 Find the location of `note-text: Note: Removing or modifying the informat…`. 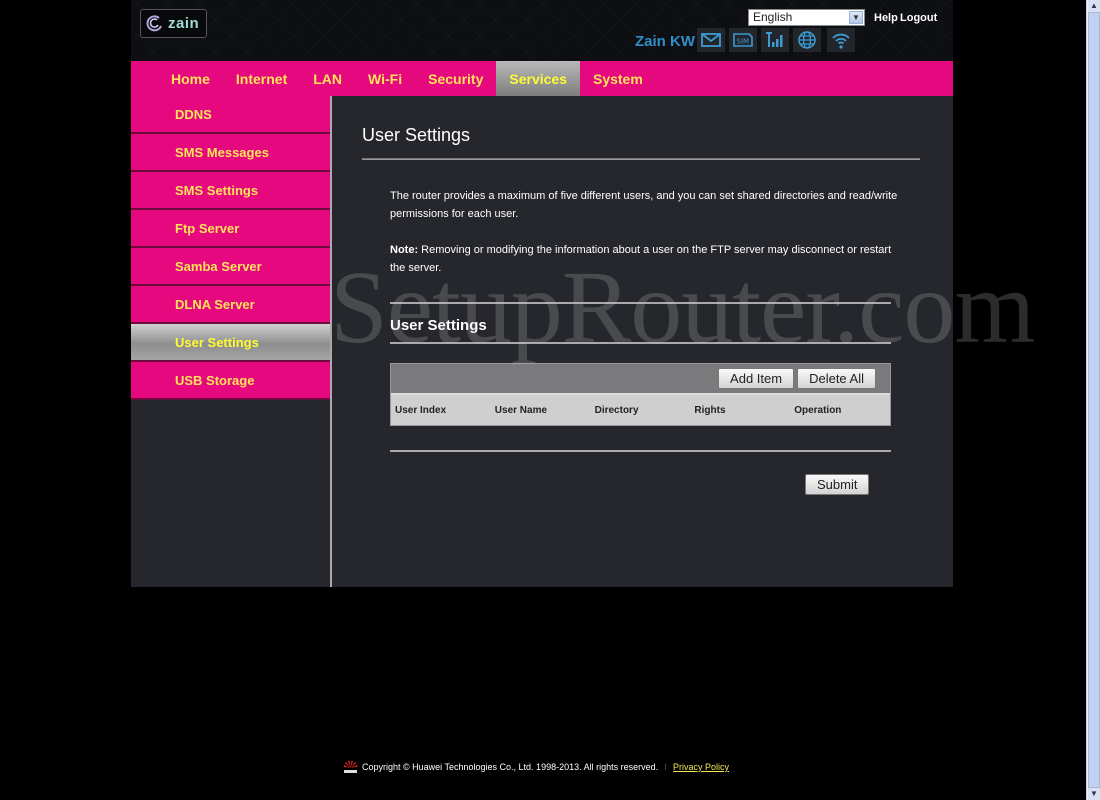

note-text: Note: Removing or modifying the informat… is located at coordinates (645, 259).